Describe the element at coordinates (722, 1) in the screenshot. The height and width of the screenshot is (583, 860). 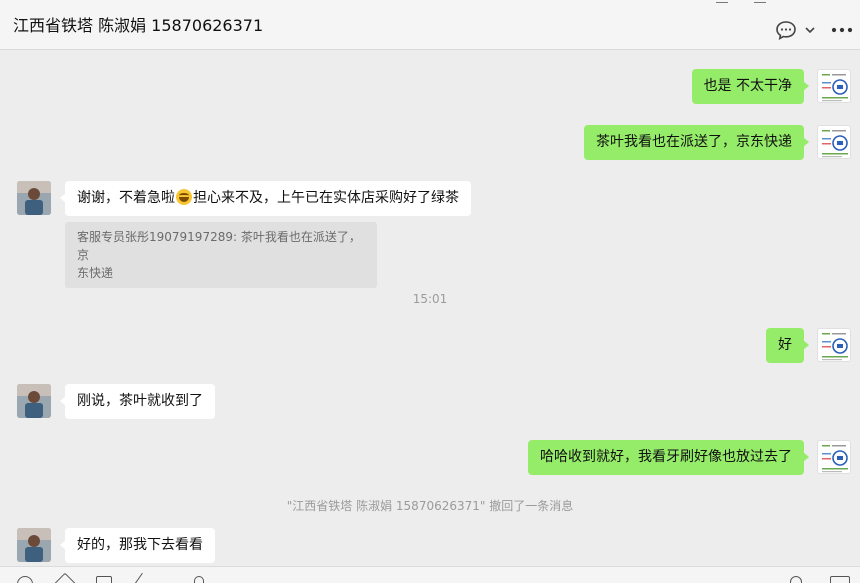
I see `window-minimize-icon` at that location.